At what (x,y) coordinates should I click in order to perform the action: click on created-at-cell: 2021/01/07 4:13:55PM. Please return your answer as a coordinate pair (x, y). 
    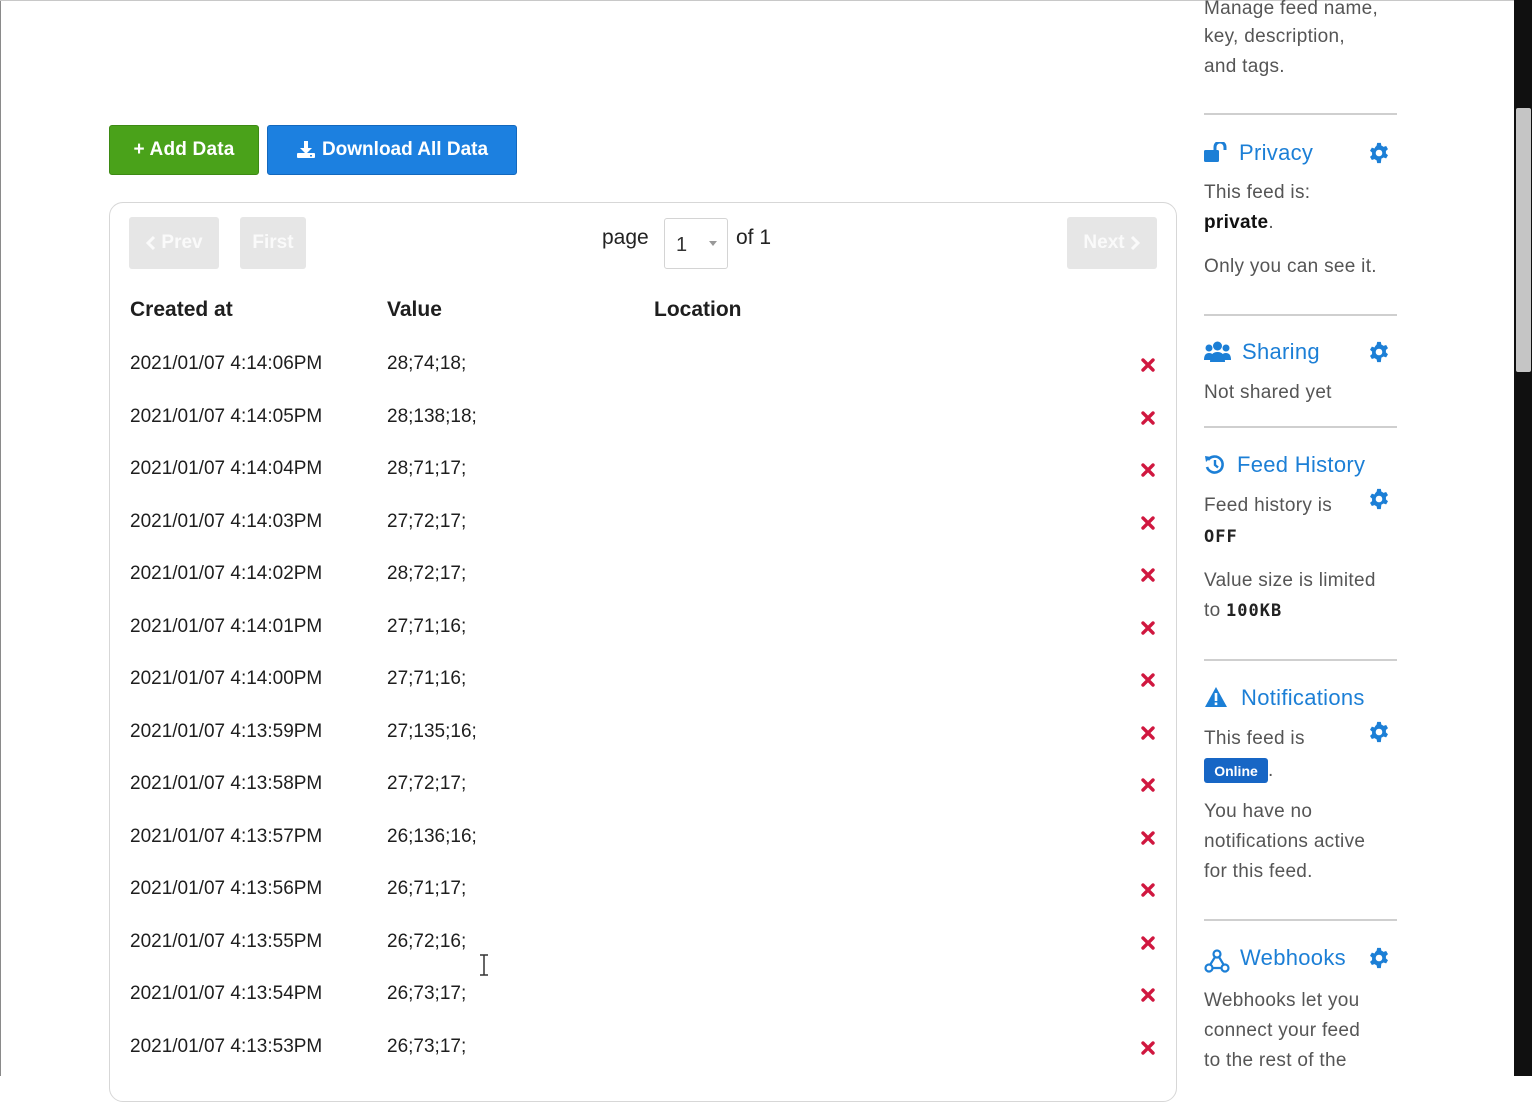
    Looking at the image, I should click on (226, 941).